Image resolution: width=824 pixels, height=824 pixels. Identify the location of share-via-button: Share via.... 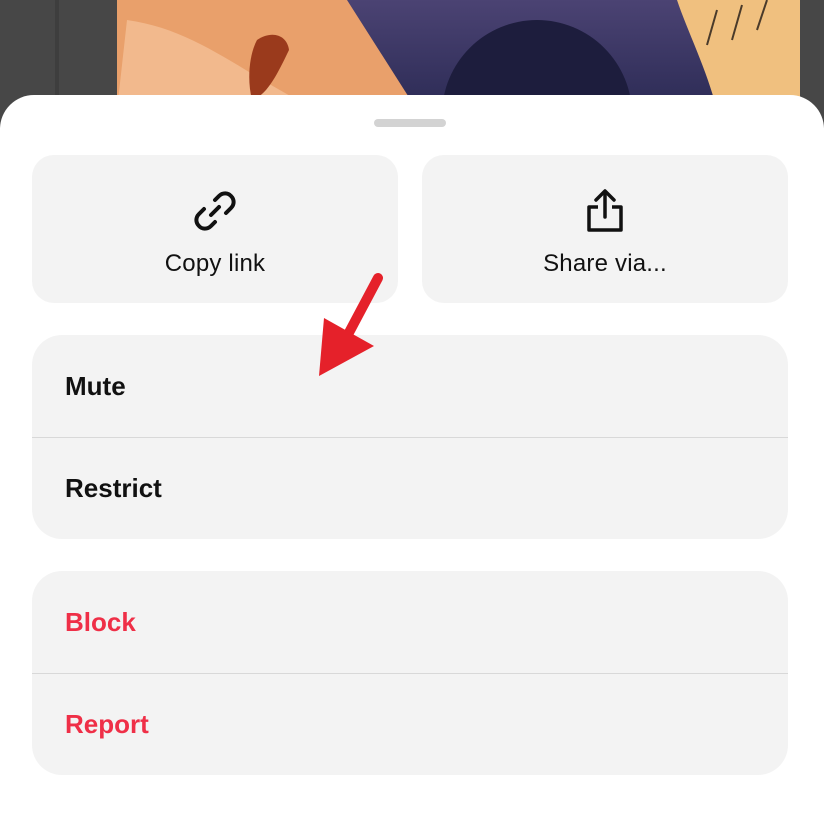
(605, 229).